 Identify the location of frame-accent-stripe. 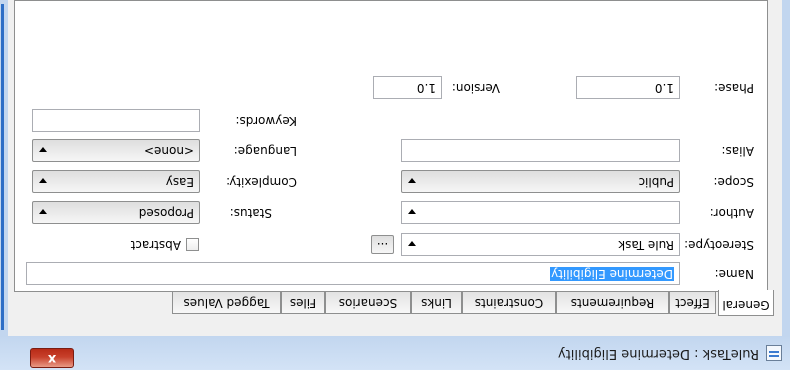
(2, 167).